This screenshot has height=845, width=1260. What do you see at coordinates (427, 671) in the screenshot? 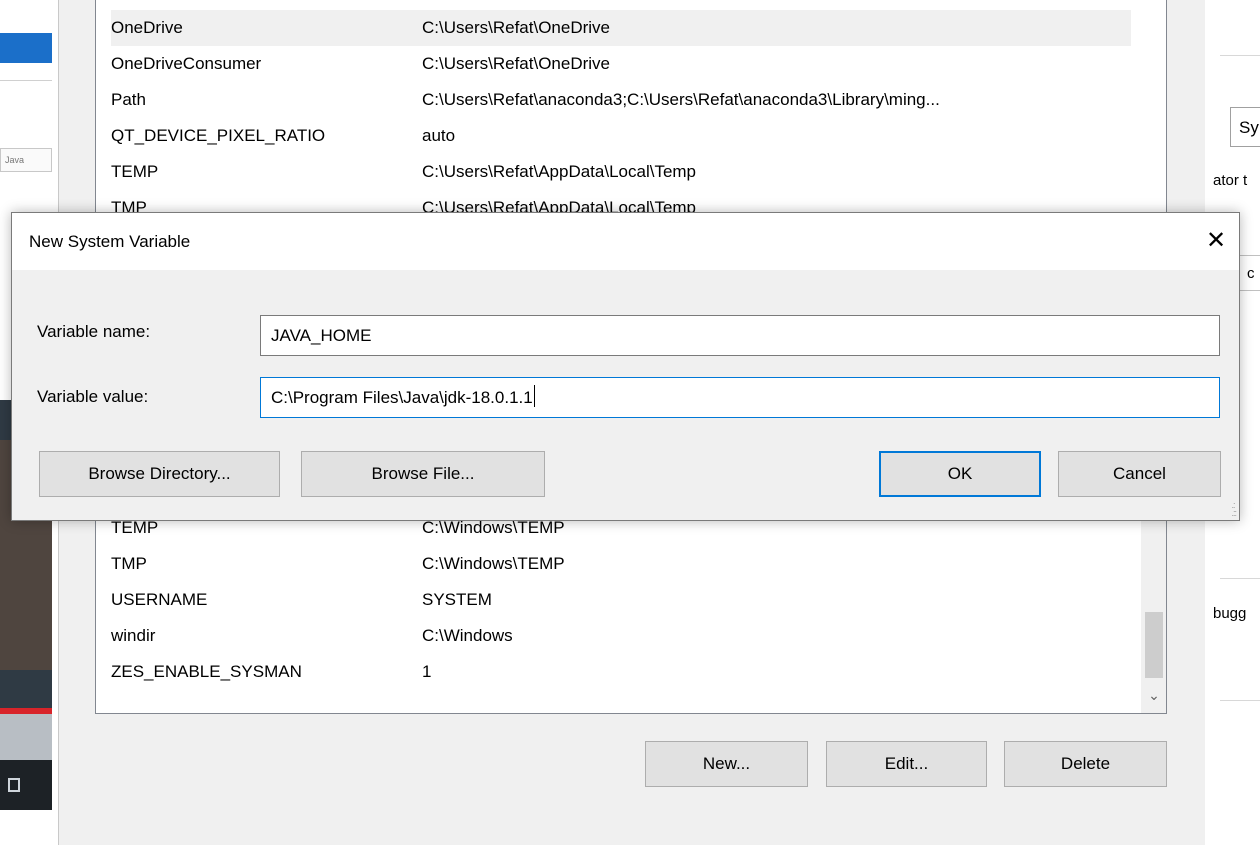
I see `variable-row-value: 1` at bounding box center [427, 671].